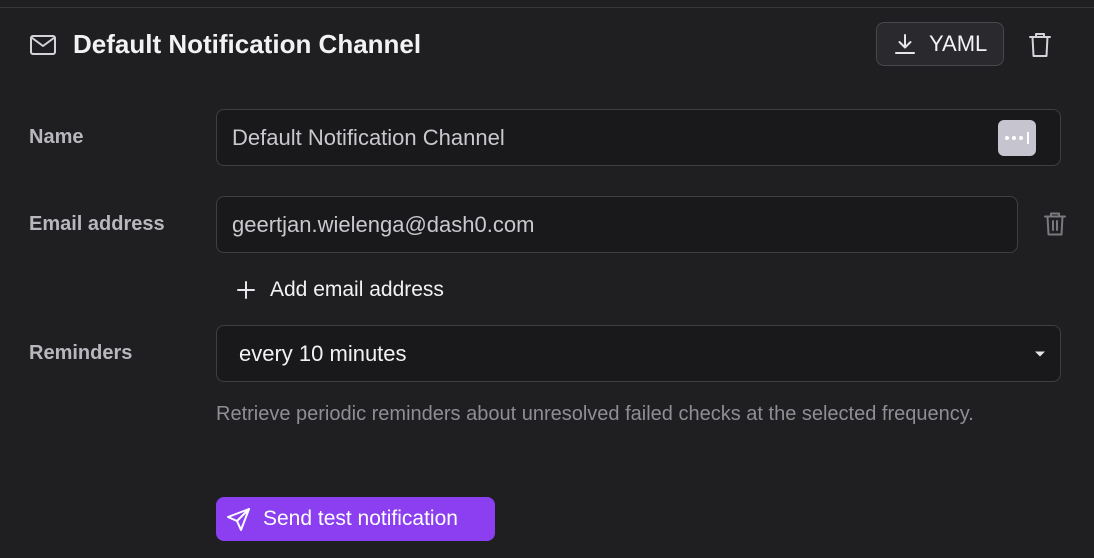 This screenshot has height=558, width=1094. I want to click on top-divider, so click(547, 7).